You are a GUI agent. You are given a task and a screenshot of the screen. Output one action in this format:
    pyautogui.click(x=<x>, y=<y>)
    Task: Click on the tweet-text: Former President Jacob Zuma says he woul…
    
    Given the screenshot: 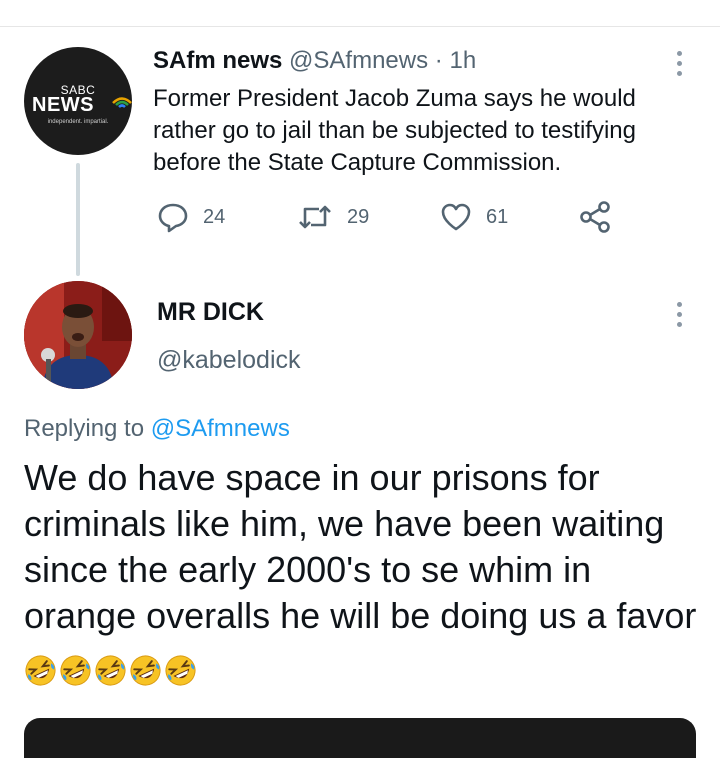 What is the action you would take?
    pyautogui.click(x=394, y=130)
    